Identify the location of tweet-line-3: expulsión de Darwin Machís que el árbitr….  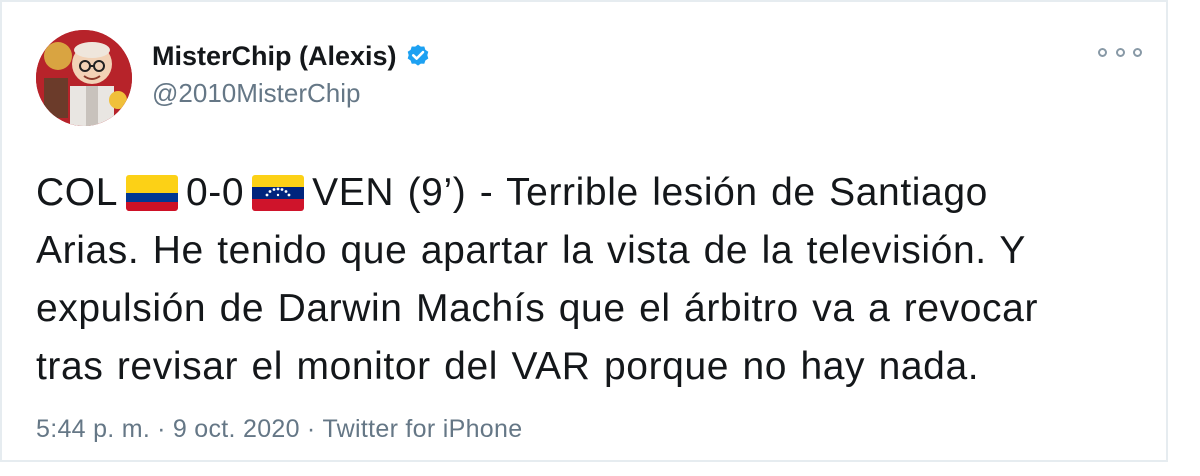
(537, 308).